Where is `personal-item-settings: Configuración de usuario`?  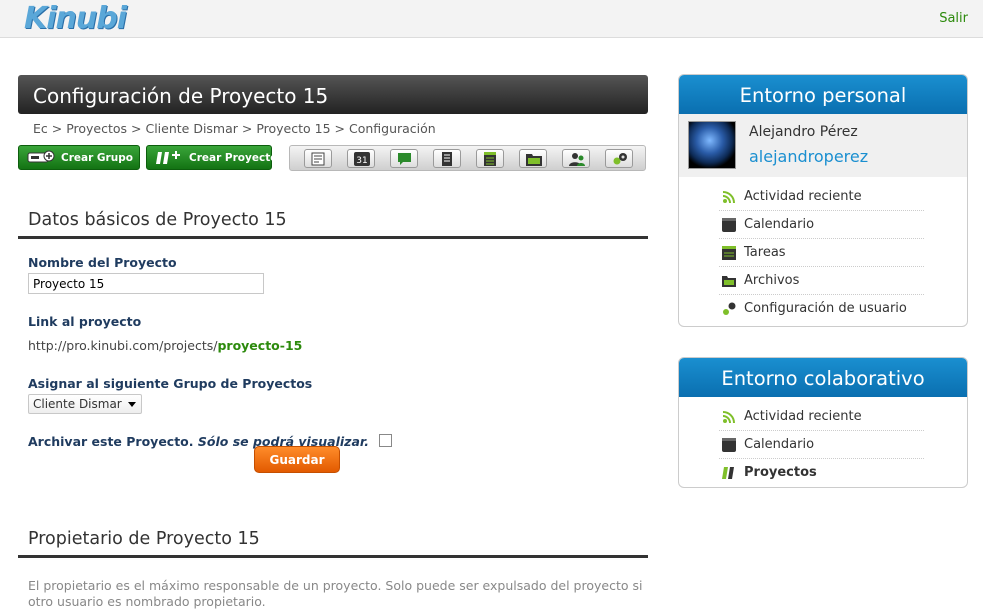
personal-item-settings: Configuración de usuario is located at coordinates (821, 309).